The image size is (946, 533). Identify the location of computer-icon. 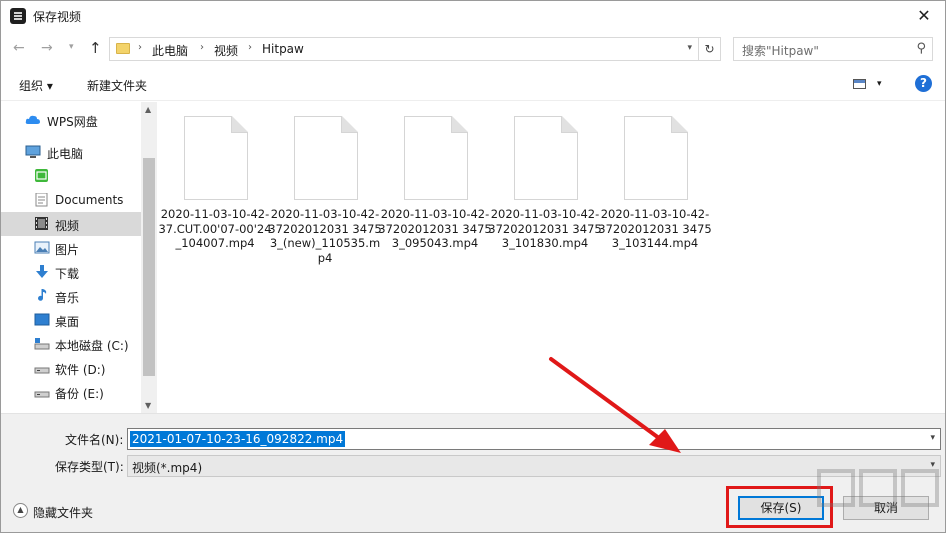
(33, 151).